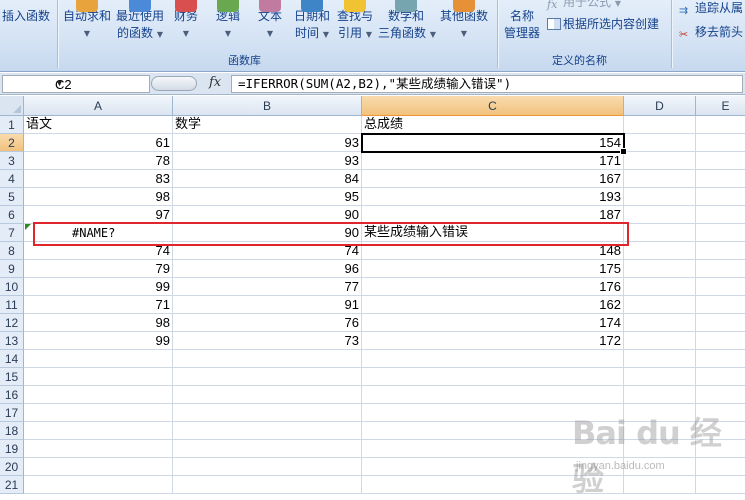 This screenshot has width=745, height=500. What do you see at coordinates (493, 287) in the screenshot?
I see `cell-c10: 176` at bounding box center [493, 287].